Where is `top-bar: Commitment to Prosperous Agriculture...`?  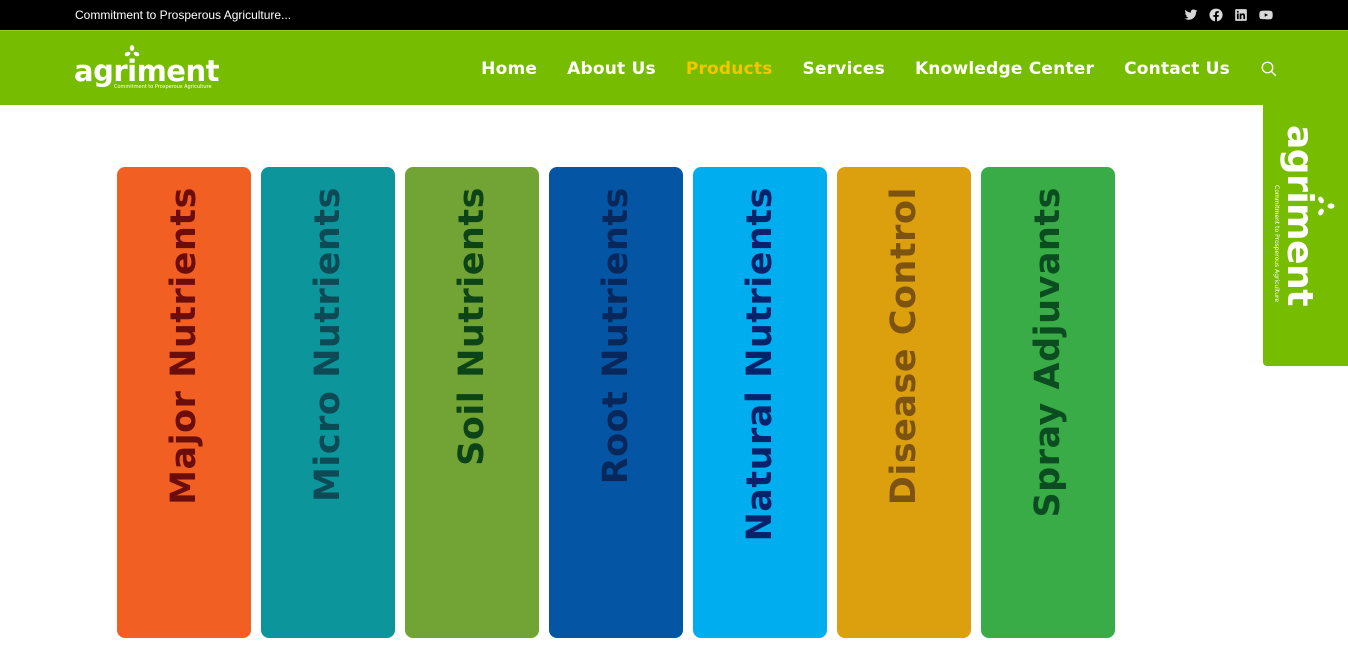 top-bar: Commitment to Prosperous Agriculture... is located at coordinates (674, 15).